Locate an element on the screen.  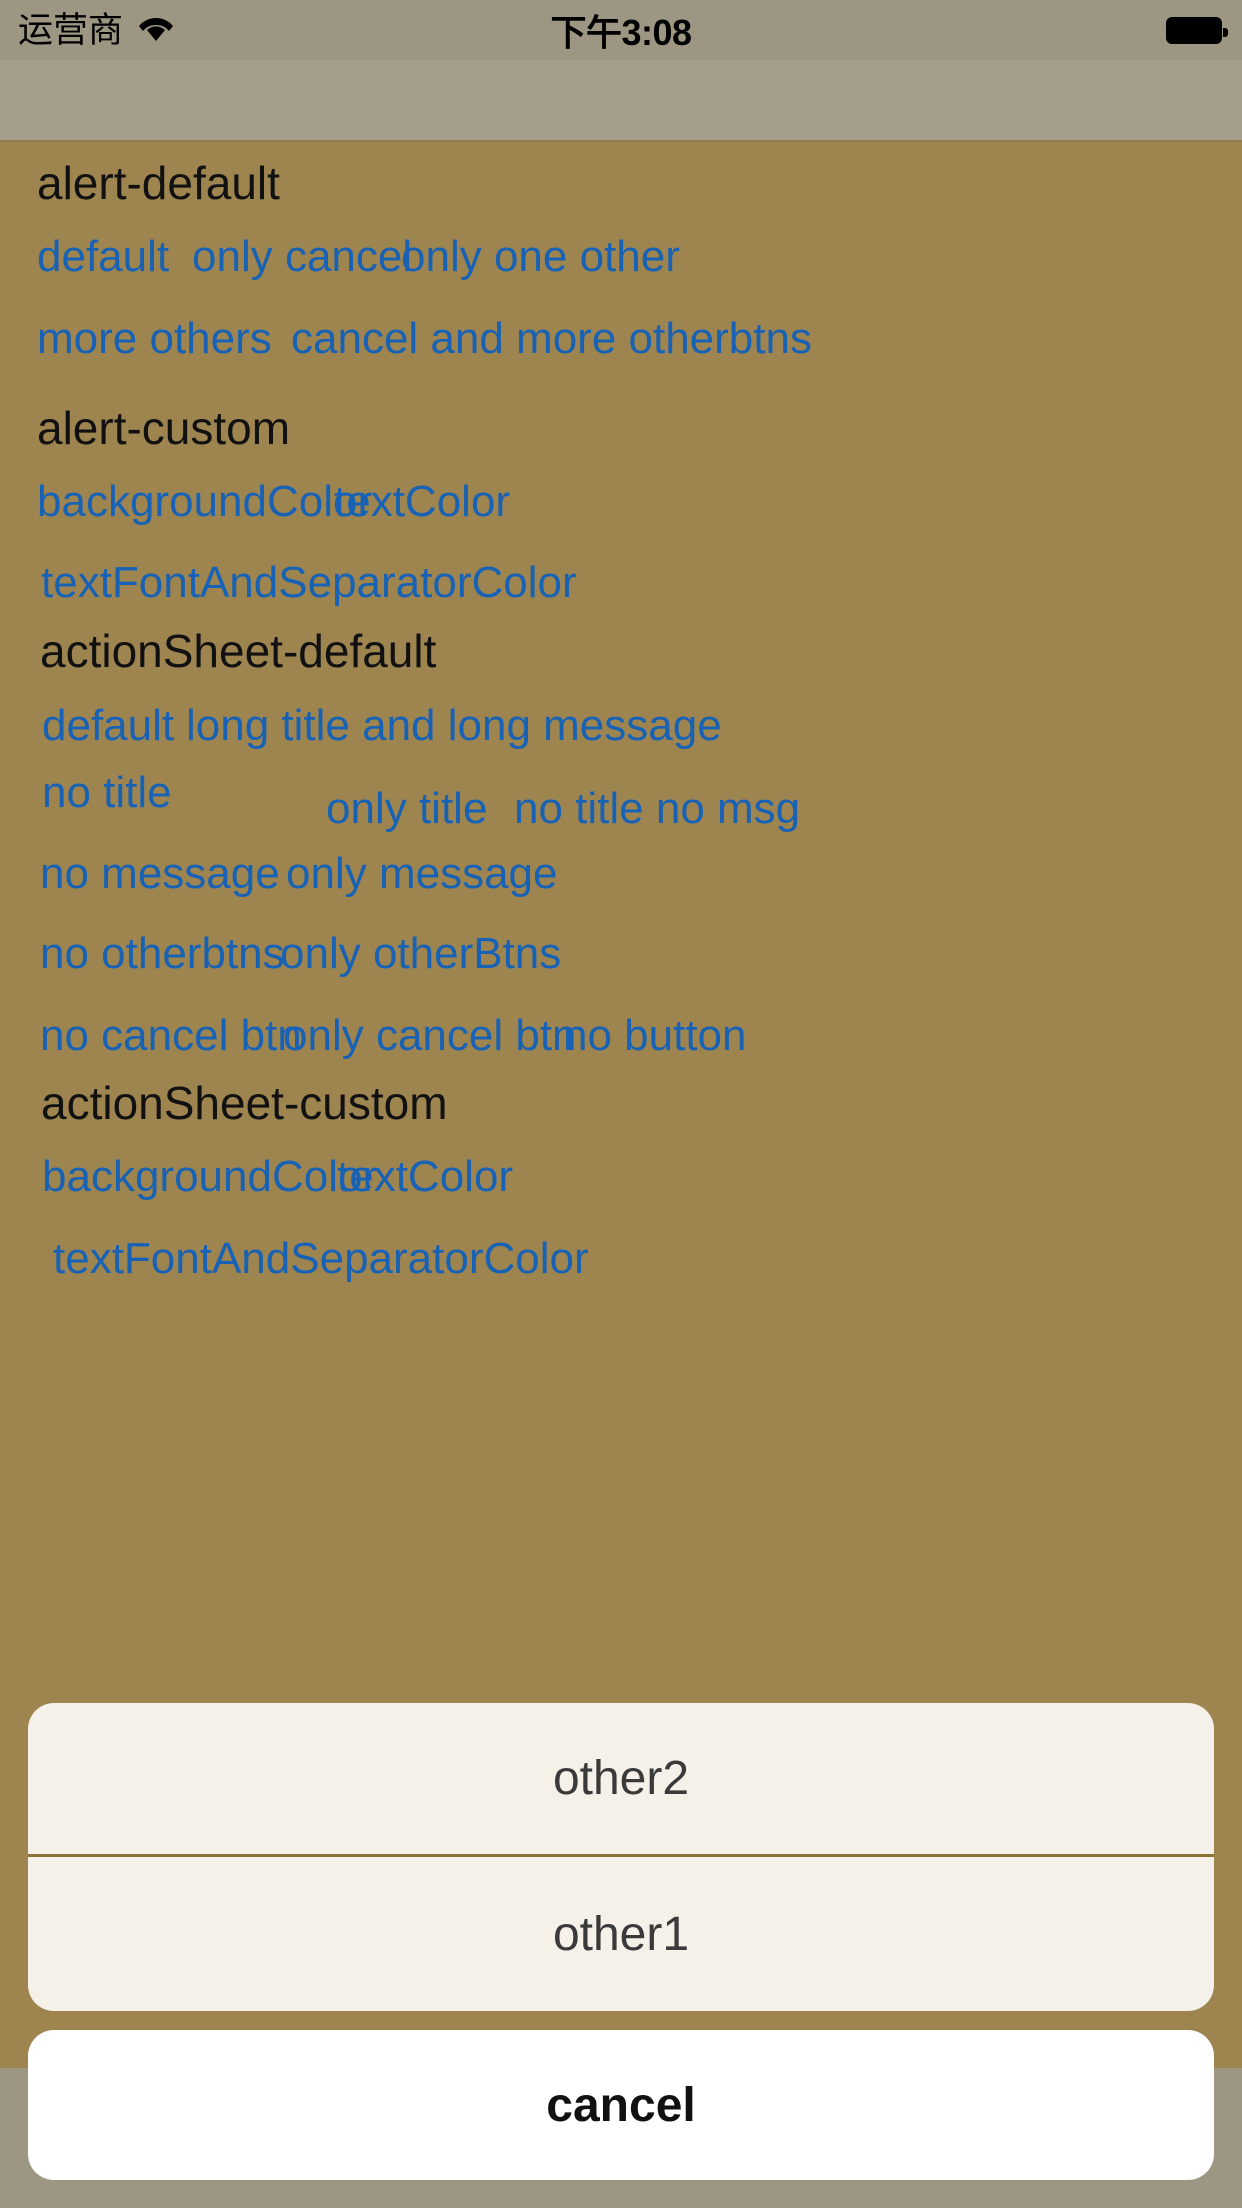
action-sheet-options-group: other2 other1 is located at coordinates (621, 1857).